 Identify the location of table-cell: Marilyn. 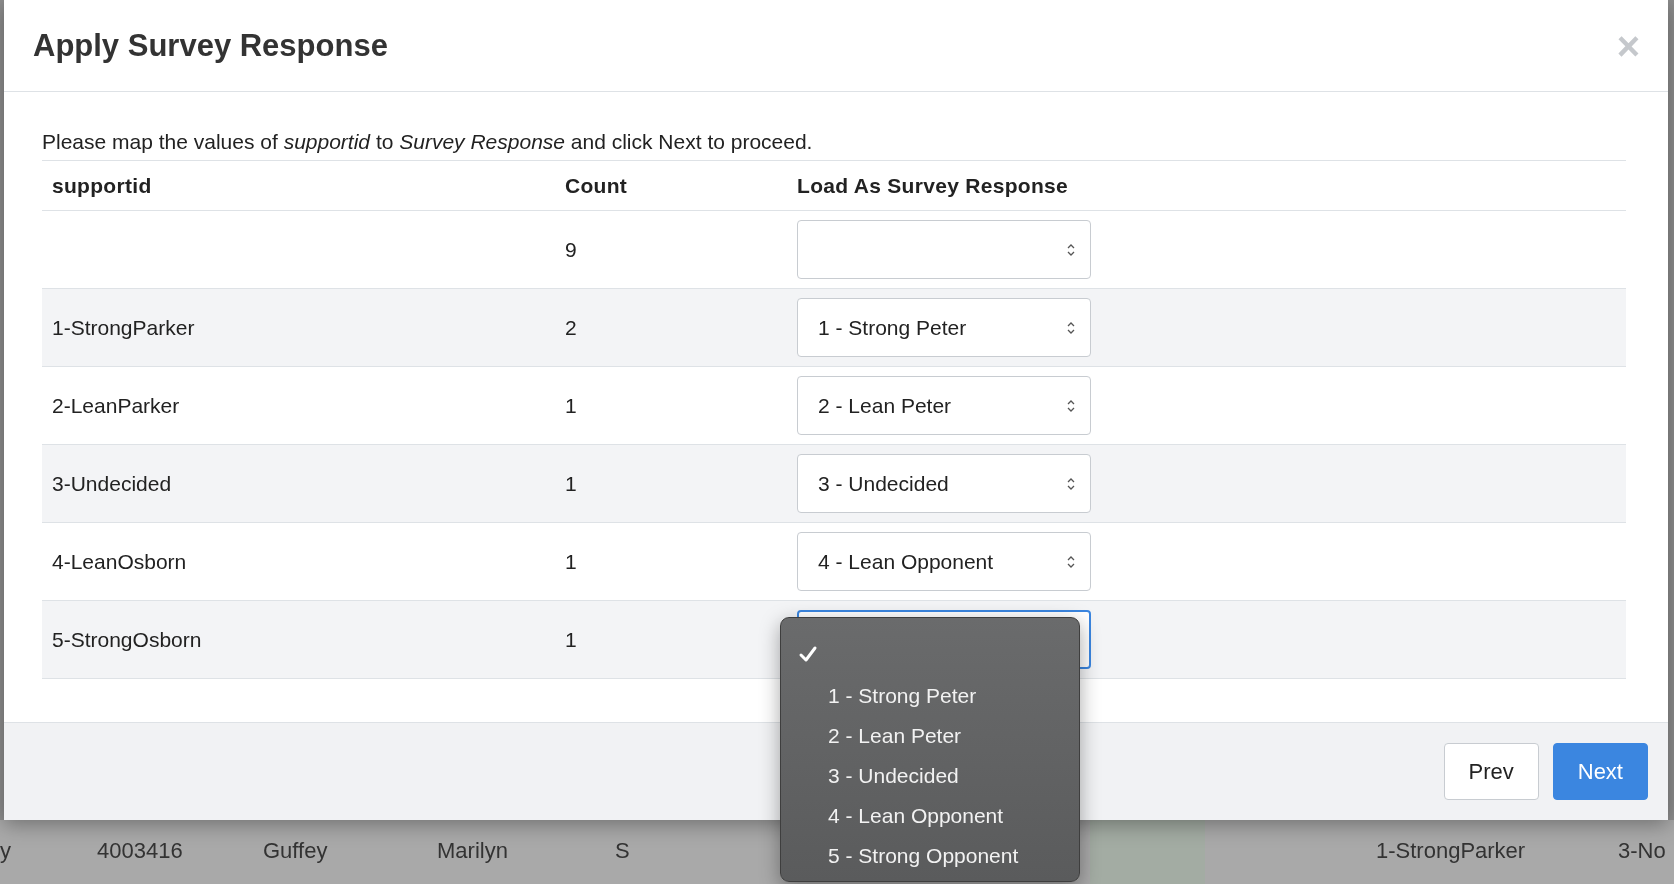
(472, 851).